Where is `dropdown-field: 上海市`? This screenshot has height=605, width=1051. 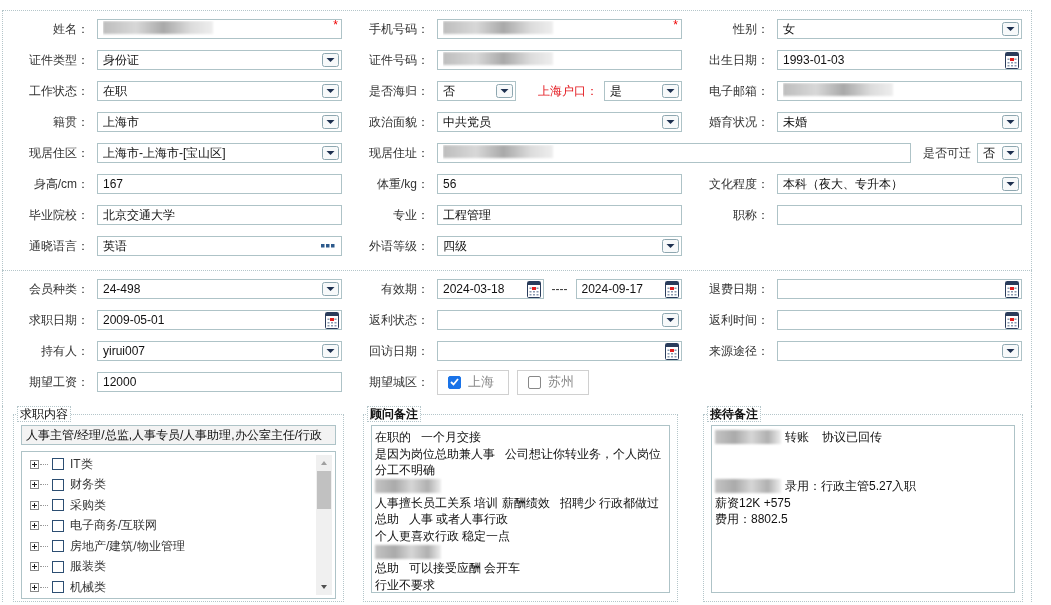
dropdown-field: 上海市 is located at coordinates (219, 122).